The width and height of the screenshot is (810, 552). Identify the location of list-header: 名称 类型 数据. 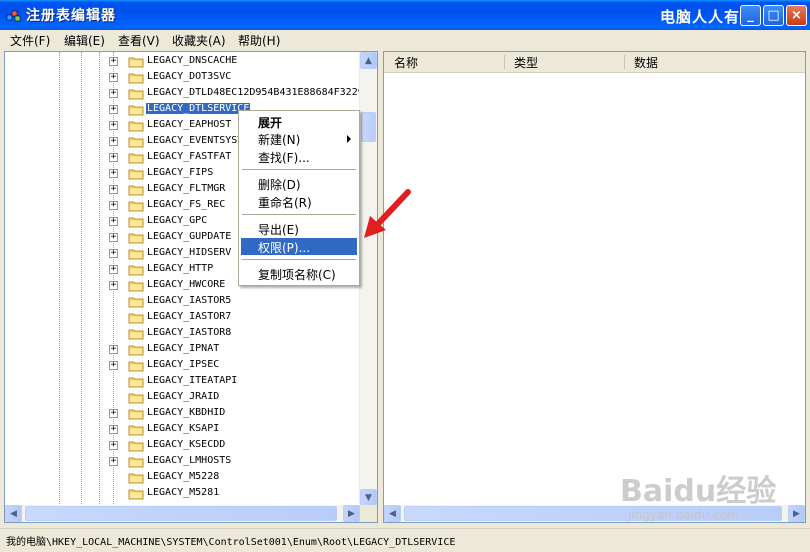
(594, 62).